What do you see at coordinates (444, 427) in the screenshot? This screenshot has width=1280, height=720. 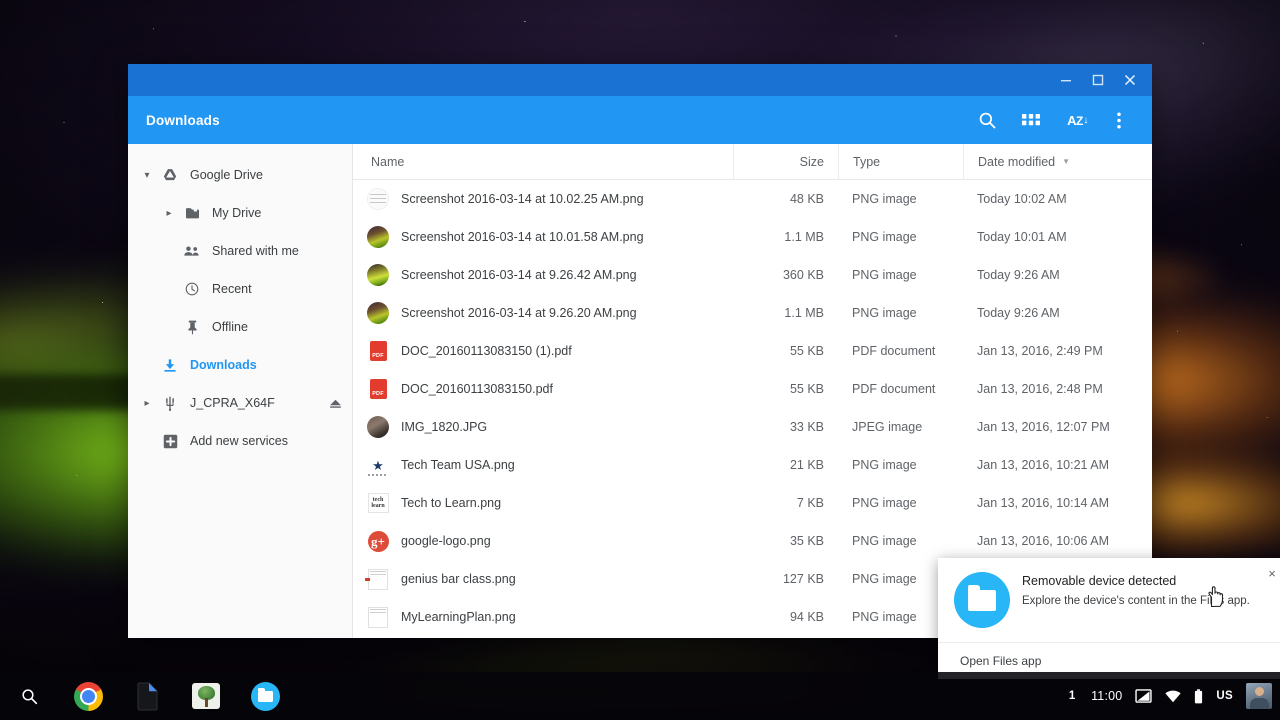 I see `file-name-label: IMG_1820.JPG` at bounding box center [444, 427].